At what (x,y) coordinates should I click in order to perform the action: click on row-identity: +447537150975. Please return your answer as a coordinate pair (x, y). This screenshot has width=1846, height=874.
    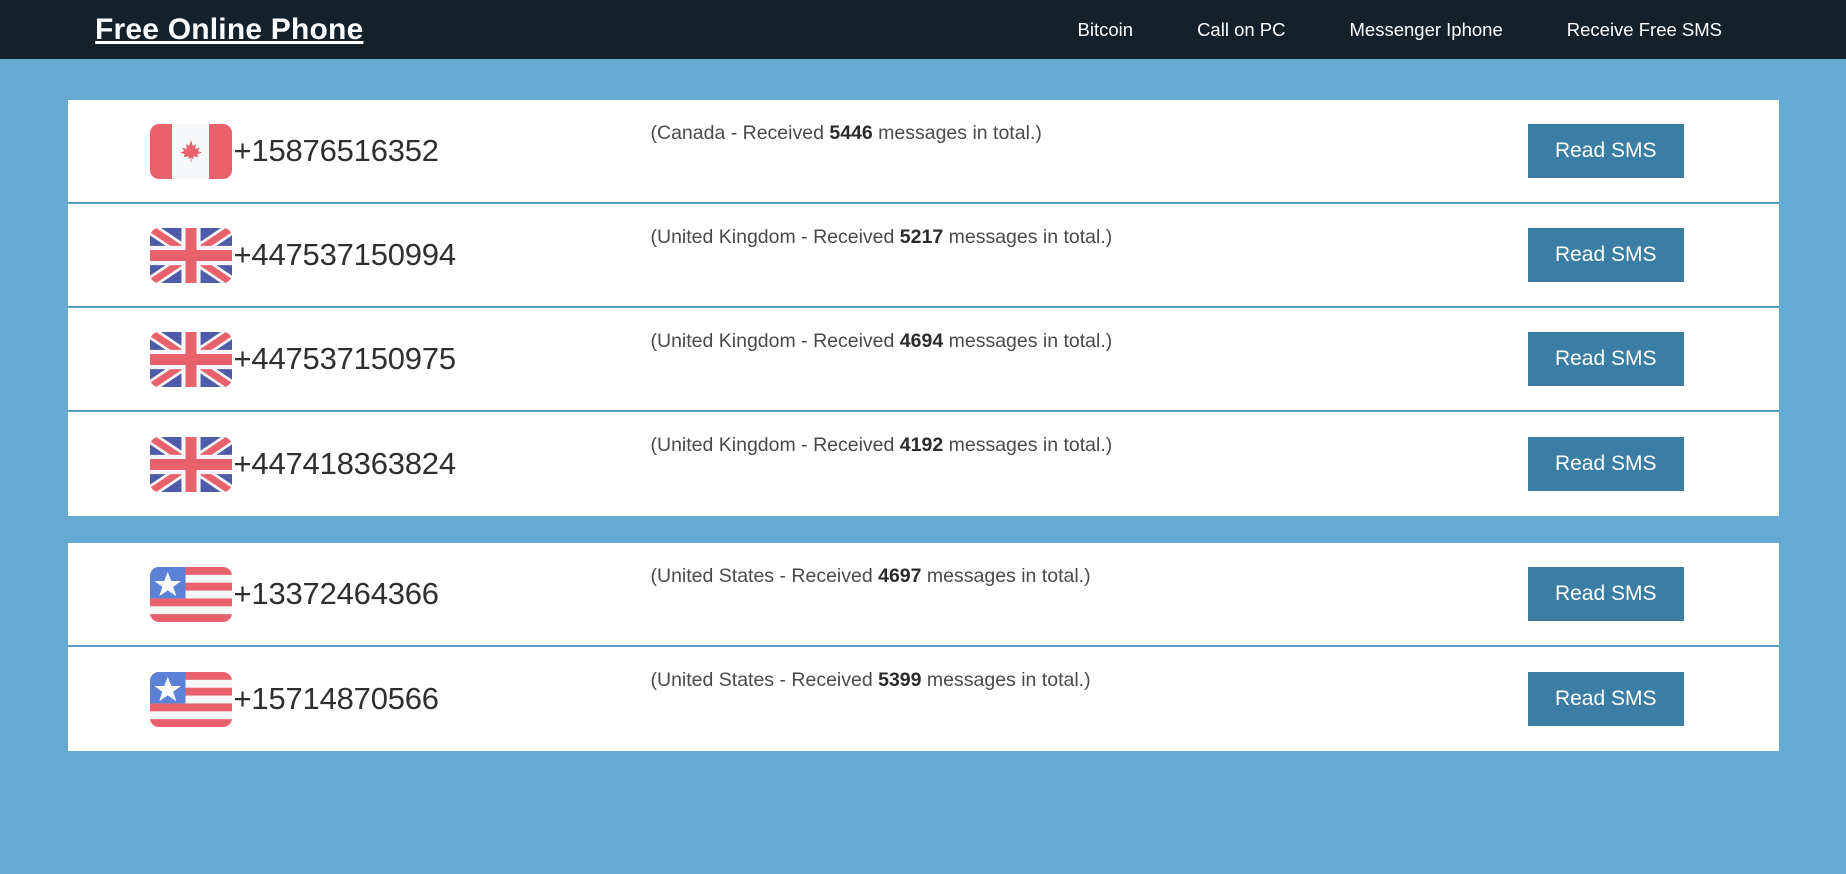
    Looking at the image, I should click on (348, 359).